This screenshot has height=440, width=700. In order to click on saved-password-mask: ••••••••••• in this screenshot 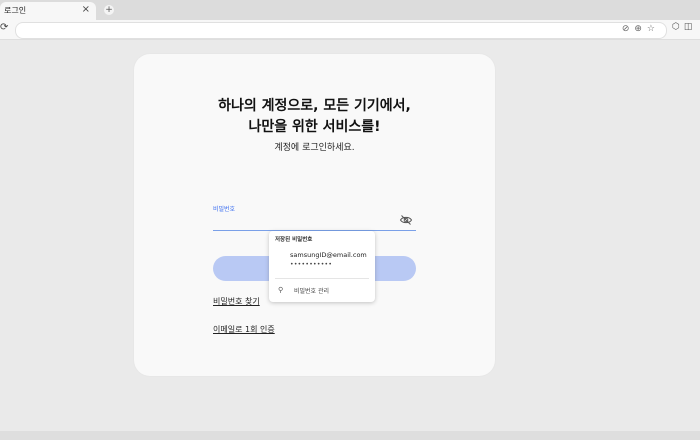, I will do `click(311, 264)`.